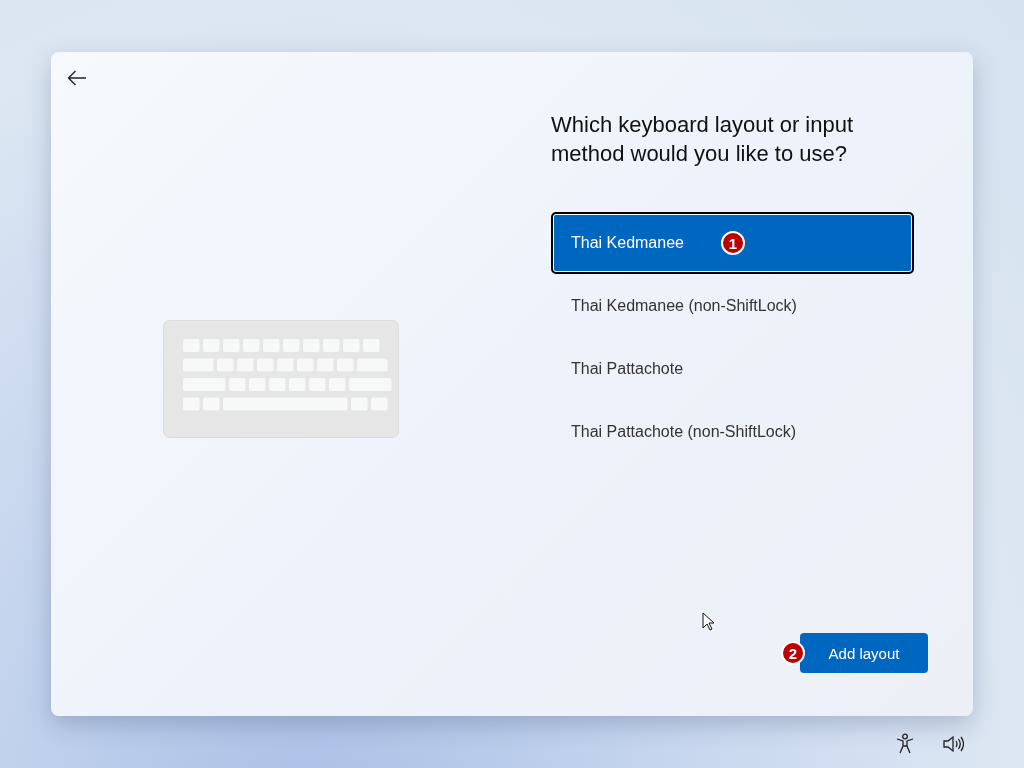  What do you see at coordinates (709, 622) in the screenshot?
I see `mouse-pointer-icon` at bounding box center [709, 622].